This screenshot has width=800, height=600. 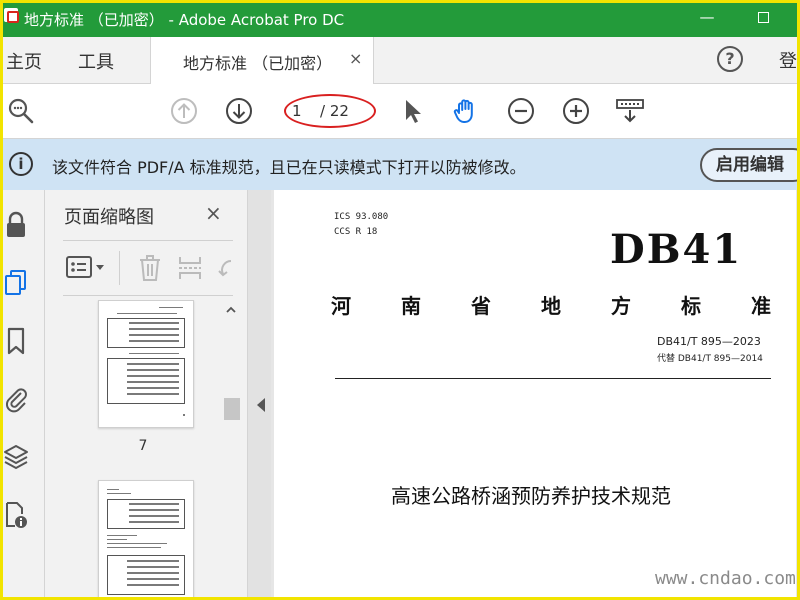 What do you see at coordinates (21, 164) in the screenshot?
I see `info-icon: i` at bounding box center [21, 164].